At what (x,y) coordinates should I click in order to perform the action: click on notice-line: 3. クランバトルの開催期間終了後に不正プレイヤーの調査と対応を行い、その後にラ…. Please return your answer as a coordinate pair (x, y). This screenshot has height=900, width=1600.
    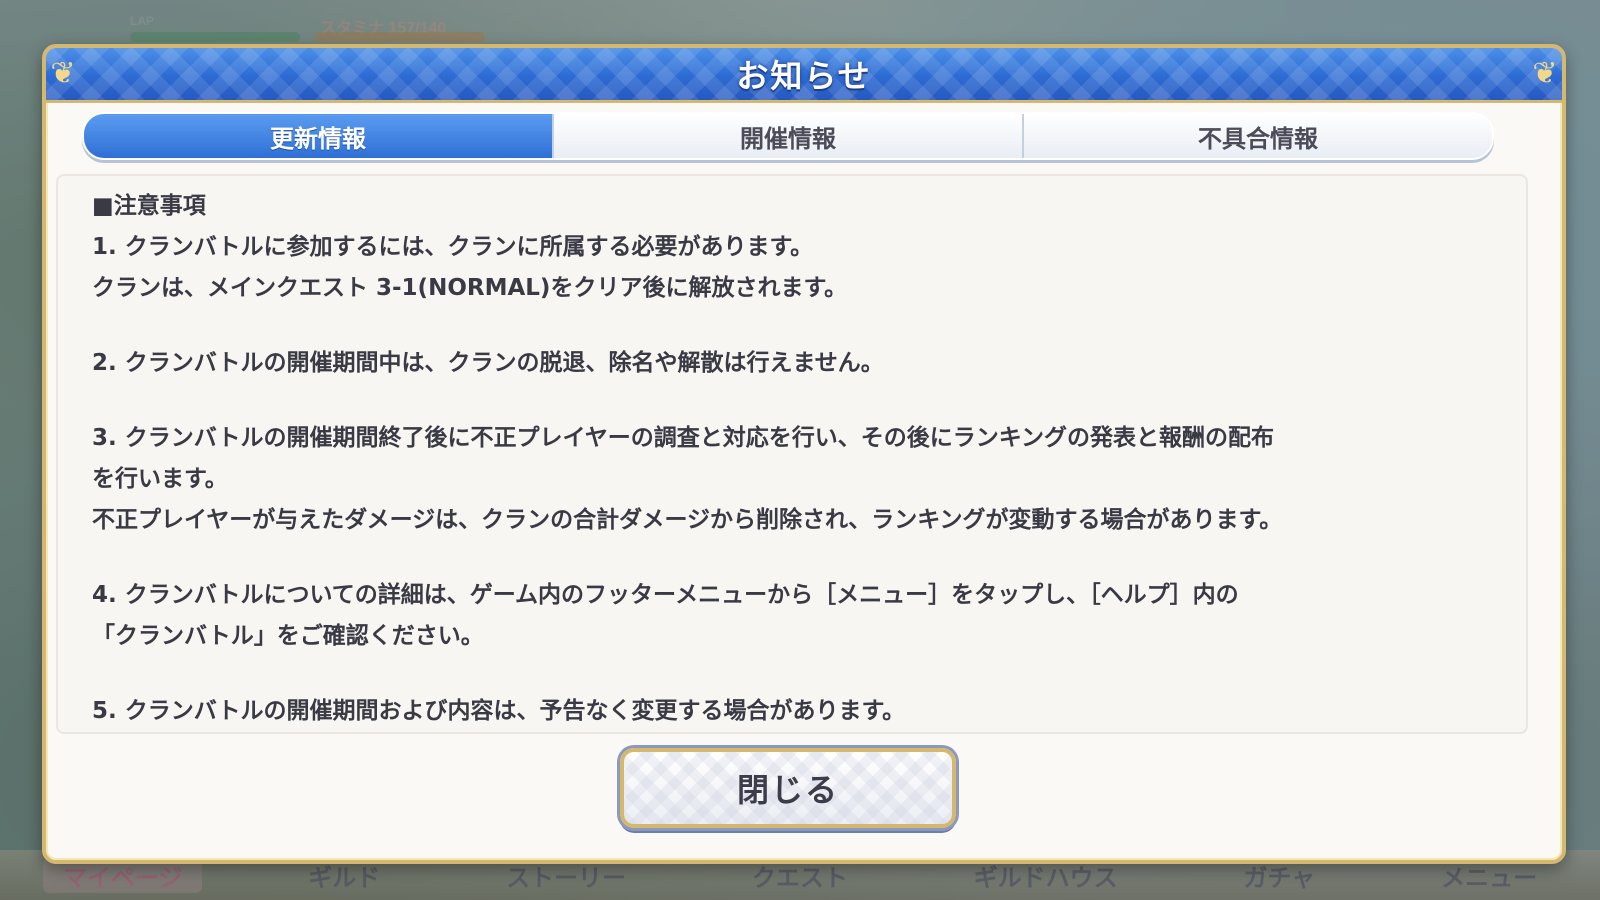
    Looking at the image, I should click on (683, 438).